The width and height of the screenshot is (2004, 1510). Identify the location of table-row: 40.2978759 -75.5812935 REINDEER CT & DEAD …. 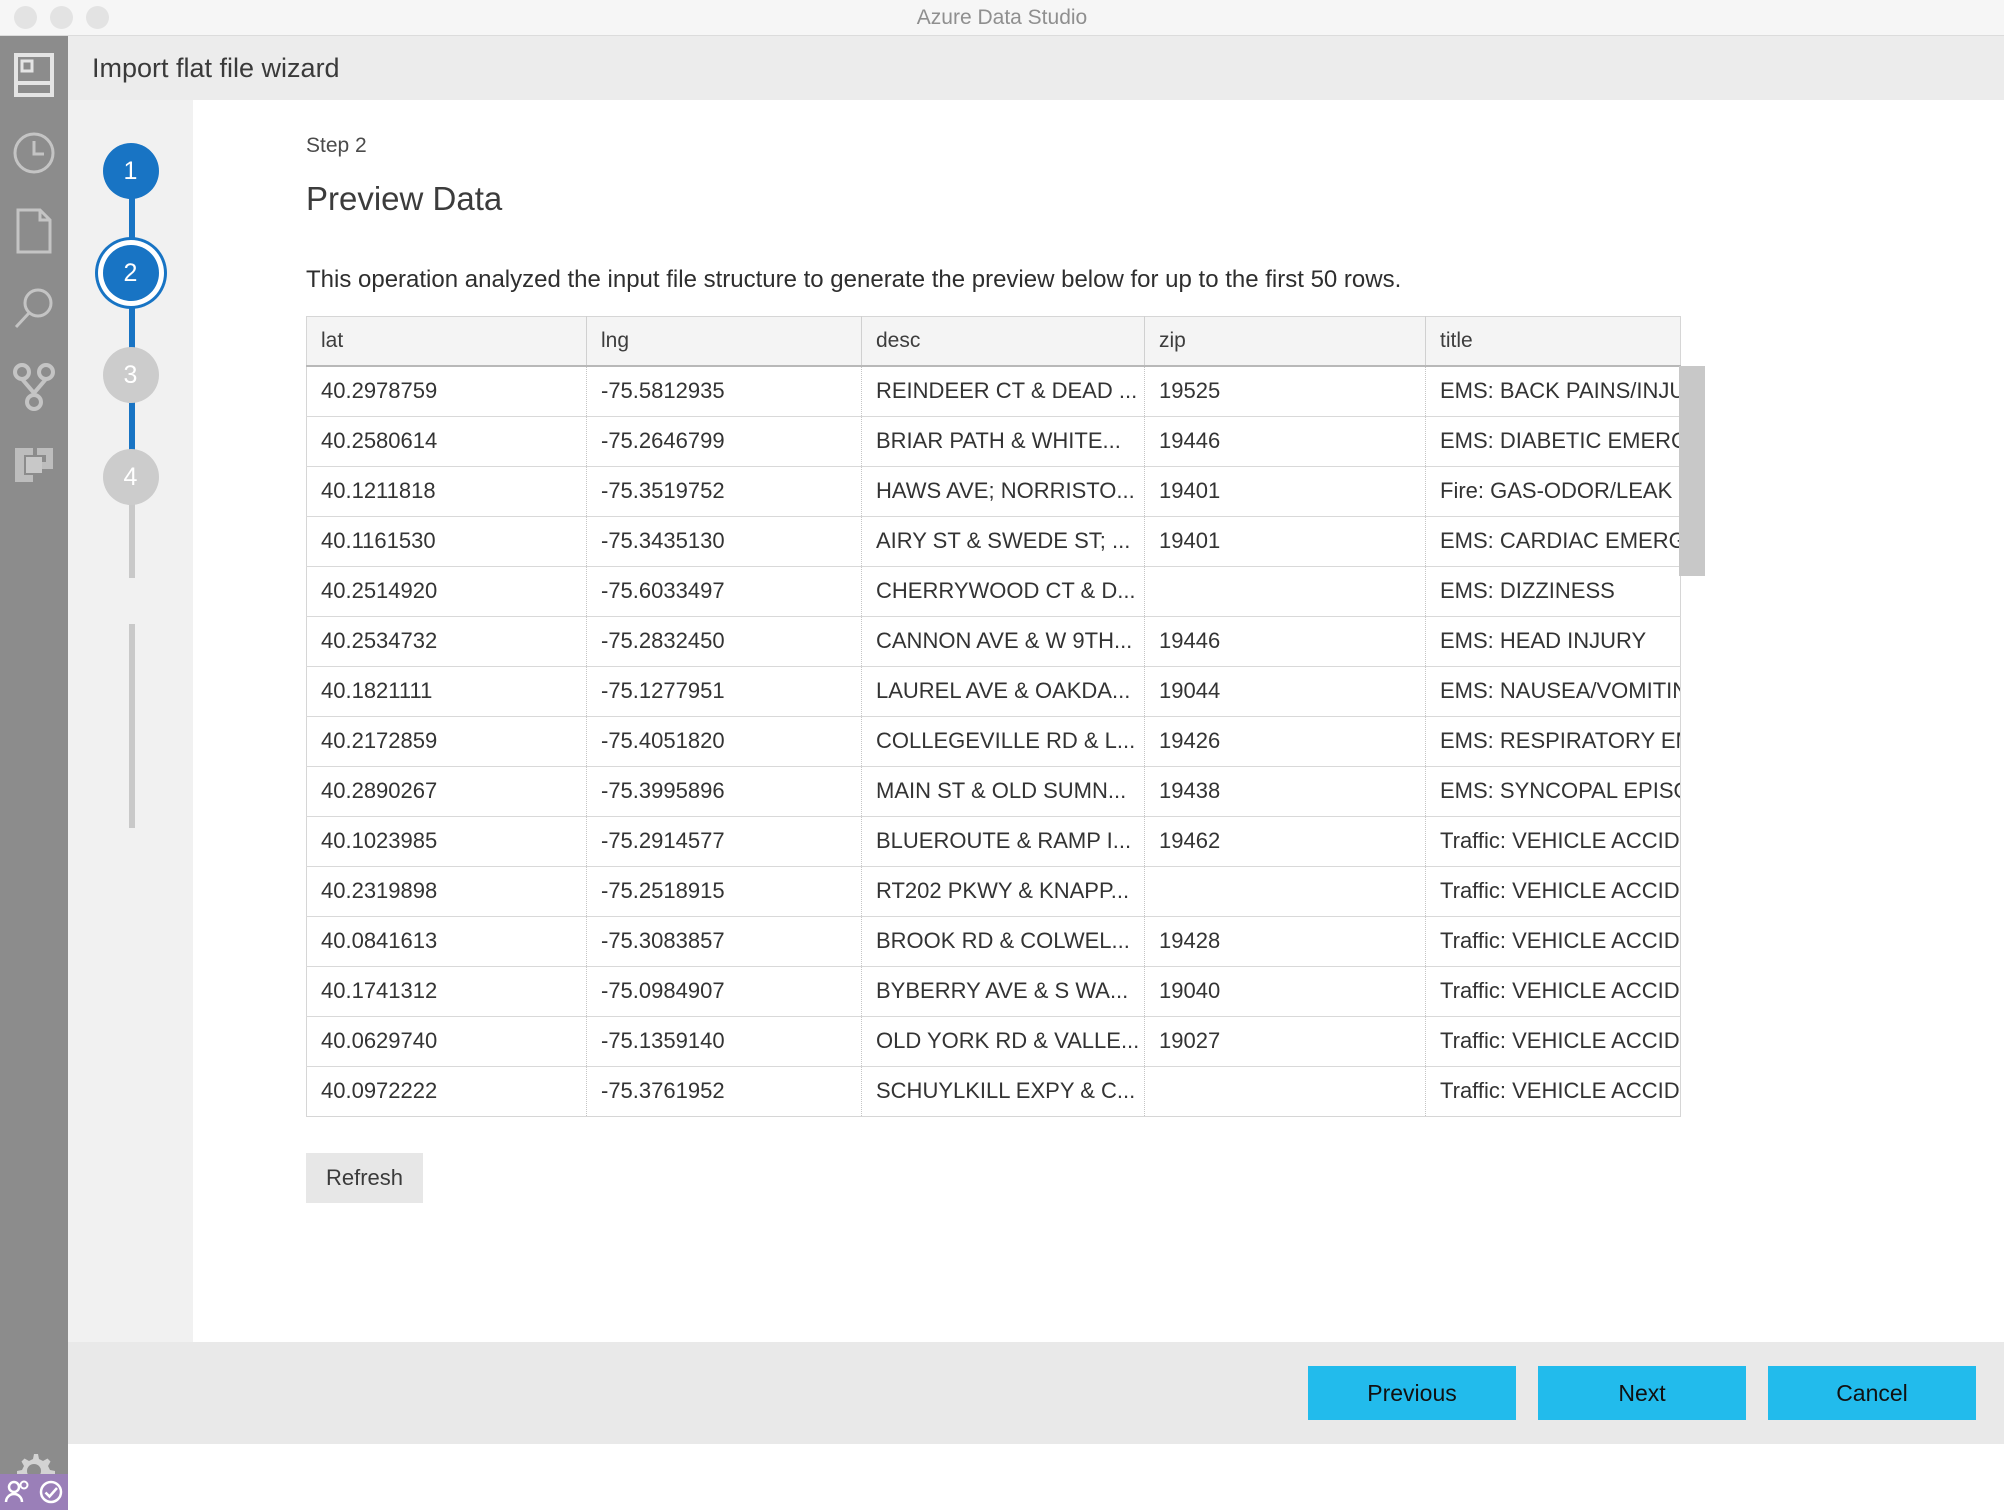
(993, 391).